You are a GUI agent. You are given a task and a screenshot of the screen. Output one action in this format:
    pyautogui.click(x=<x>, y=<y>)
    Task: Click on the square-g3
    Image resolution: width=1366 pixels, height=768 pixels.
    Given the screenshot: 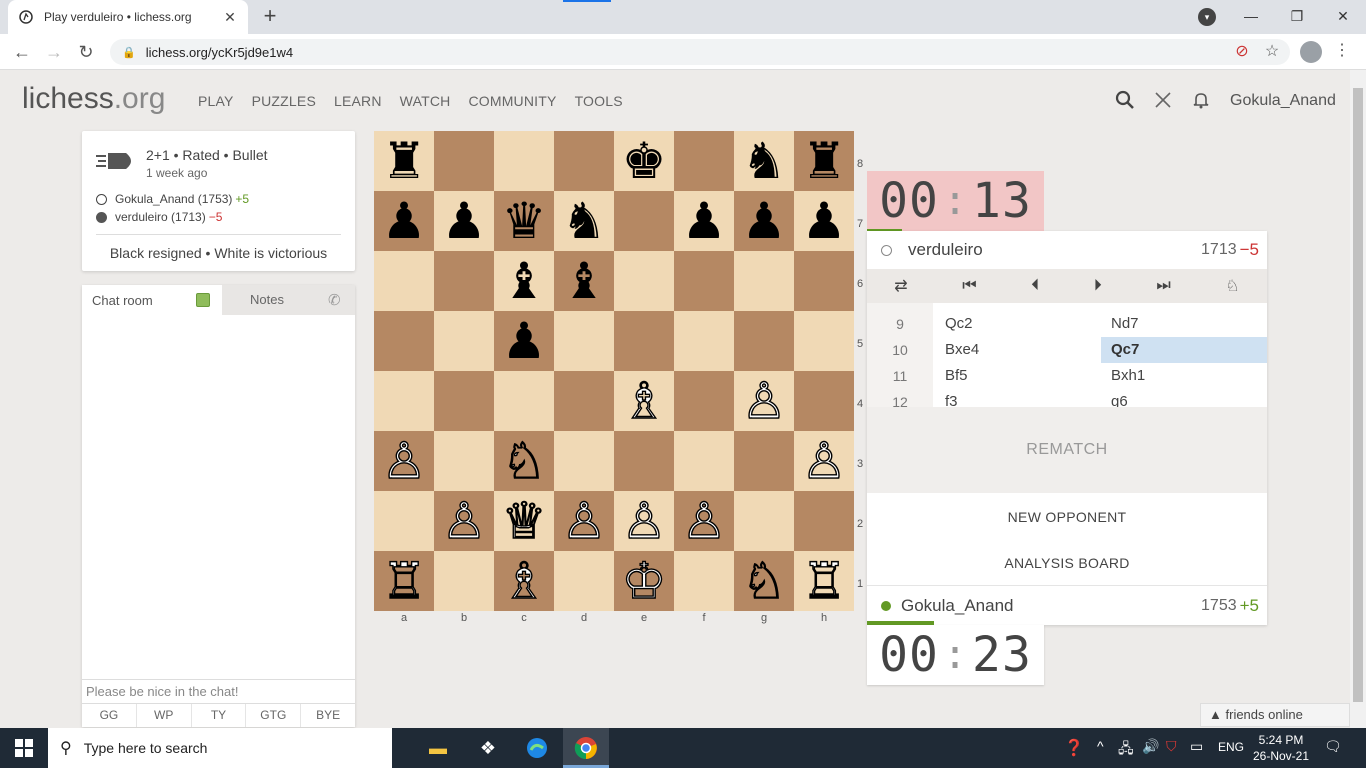 What is the action you would take?
    pyautogui.click(x=764, y=461)
    